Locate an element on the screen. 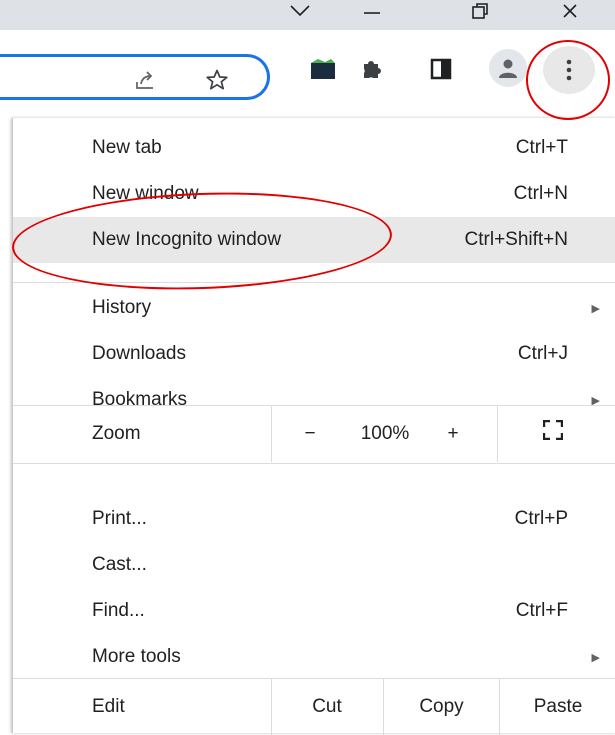  menu-item-label: New window is located at coordinates (145, 193).